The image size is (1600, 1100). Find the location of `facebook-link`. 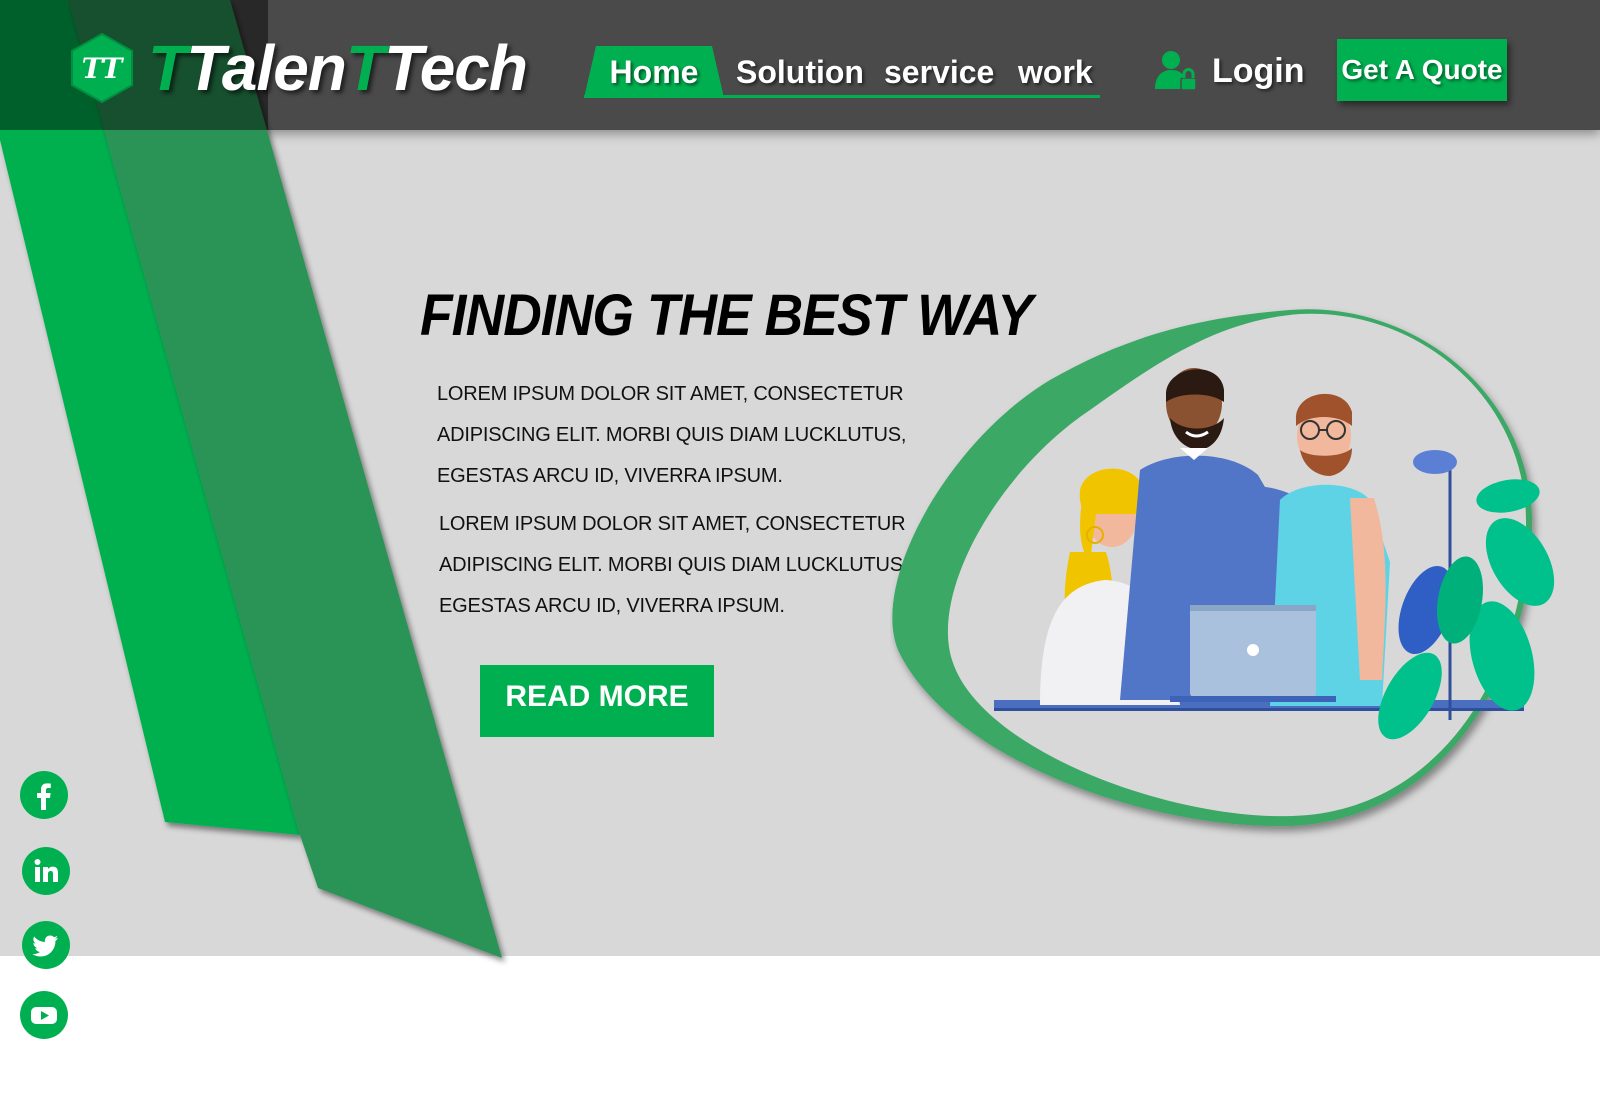

facebook-link is located at coordinates (44, 795).